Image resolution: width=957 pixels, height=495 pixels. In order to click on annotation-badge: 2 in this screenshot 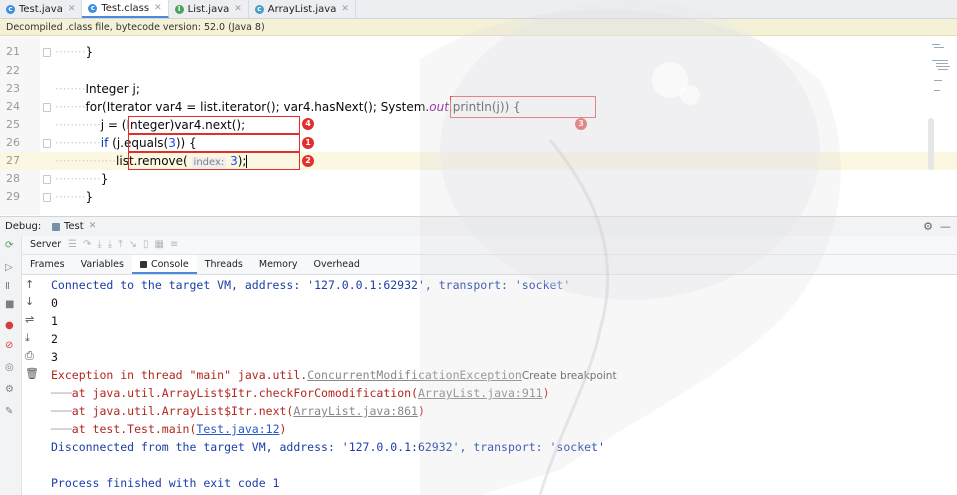, I will do `click(308, 161)`.